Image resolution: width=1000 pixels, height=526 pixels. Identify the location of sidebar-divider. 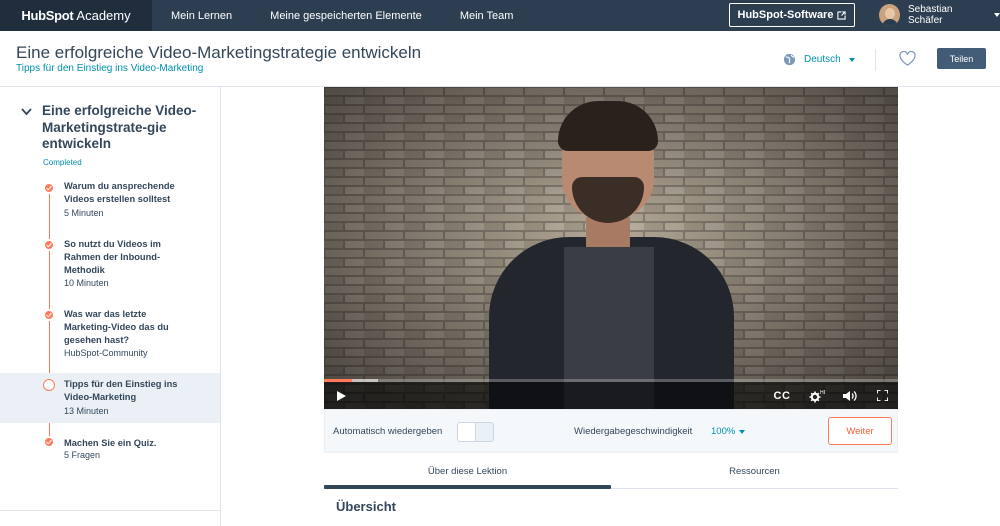
(110, 510).